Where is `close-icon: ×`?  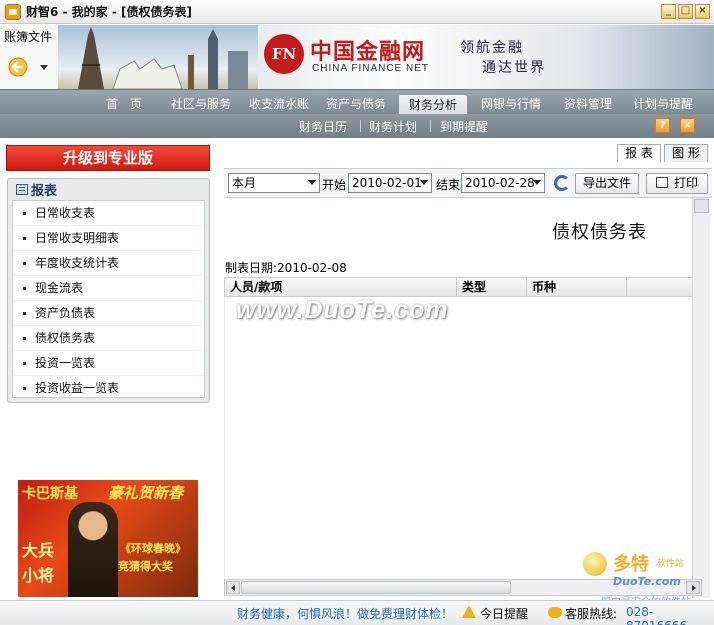 close-icon: × is located at coordinates (687, 125).